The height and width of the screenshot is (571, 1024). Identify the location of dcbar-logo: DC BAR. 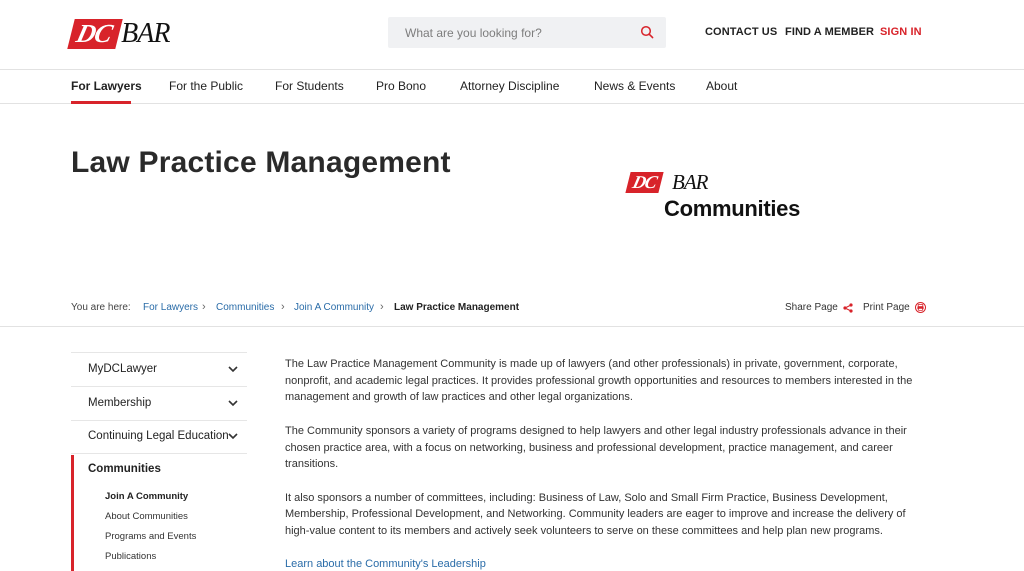
(118, 34).